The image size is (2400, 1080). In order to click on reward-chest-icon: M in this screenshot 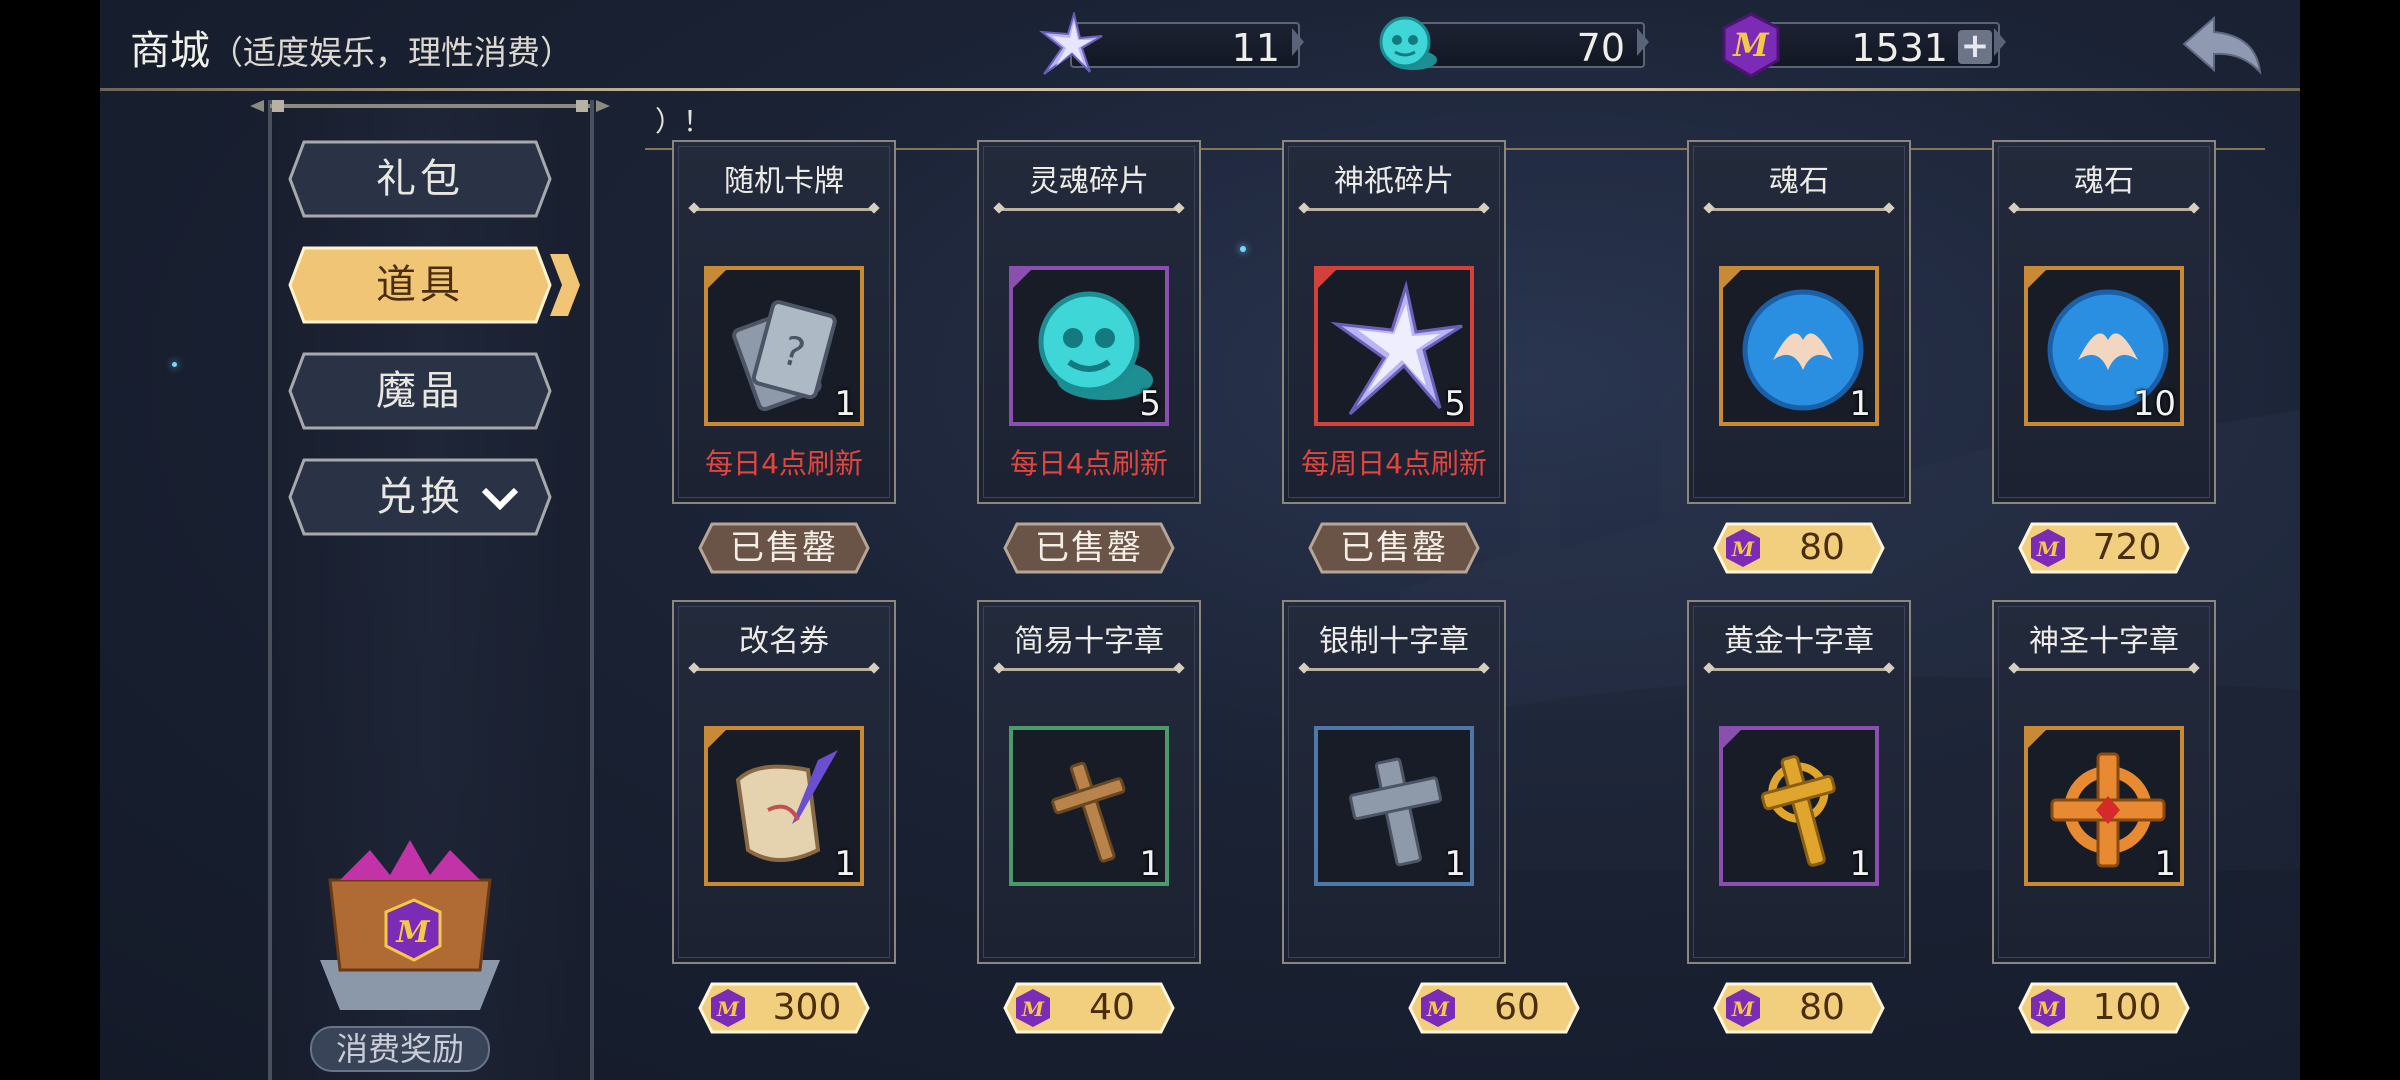, I will do `click(410, 925)`.